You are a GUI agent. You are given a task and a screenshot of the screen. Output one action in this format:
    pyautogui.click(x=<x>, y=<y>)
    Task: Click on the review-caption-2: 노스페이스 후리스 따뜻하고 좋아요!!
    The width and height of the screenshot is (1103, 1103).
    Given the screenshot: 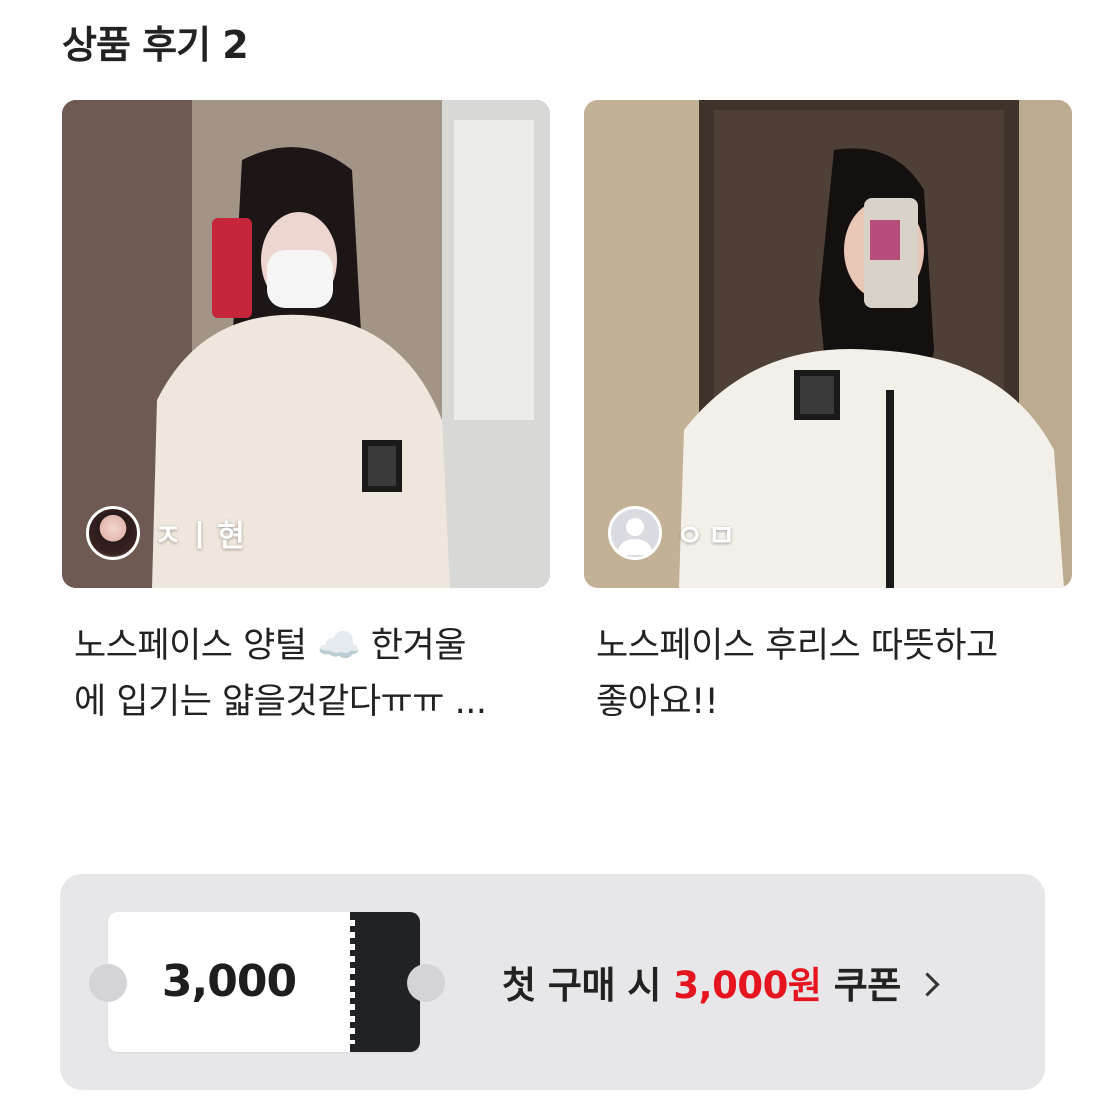 What is the action you would take?
    pyautogui.click(x=831, y=674)
    